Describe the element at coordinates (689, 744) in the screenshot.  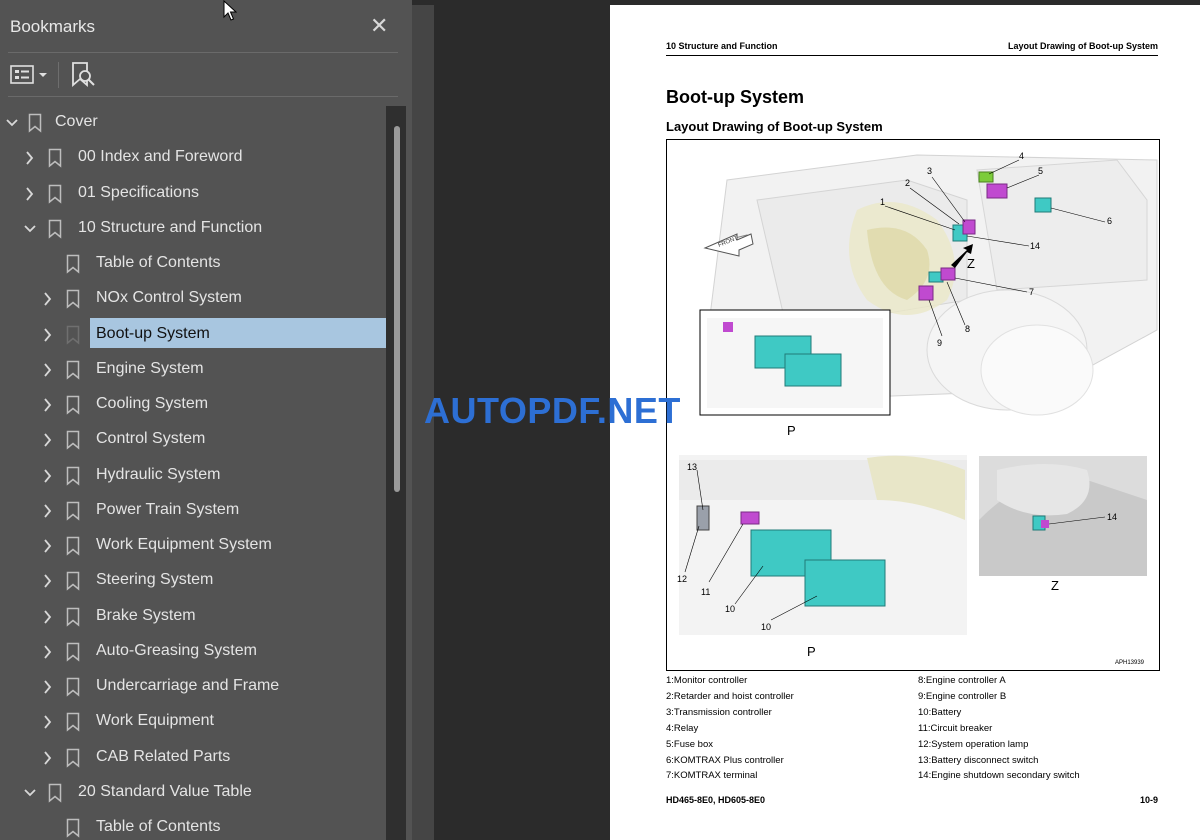
I see `legend-item: 5:Fuse box` at that location.